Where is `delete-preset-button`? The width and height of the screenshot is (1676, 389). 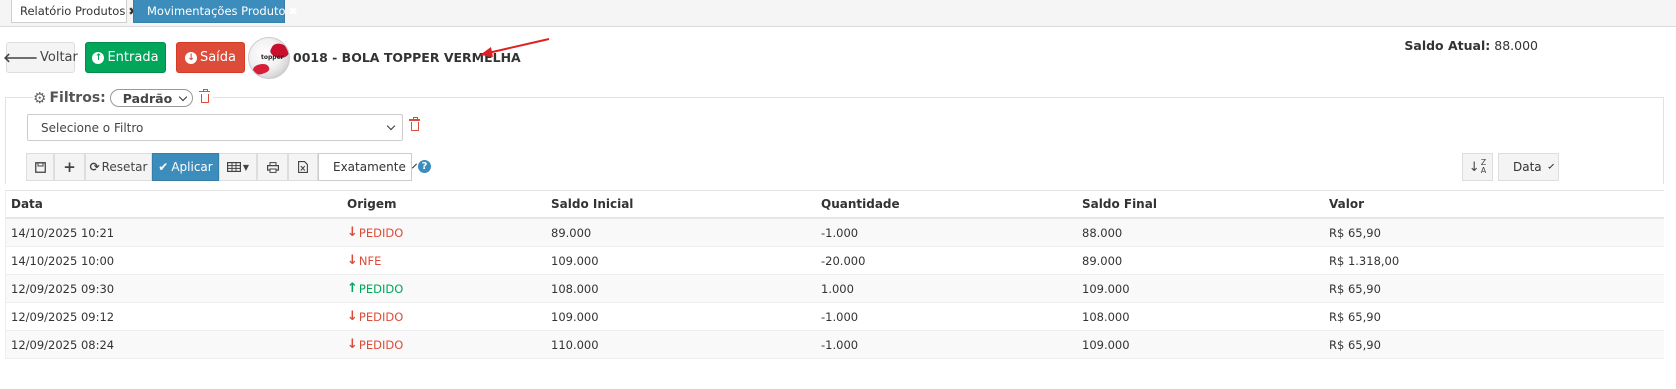 delete-preset-button is located at coordinates (205, 95).